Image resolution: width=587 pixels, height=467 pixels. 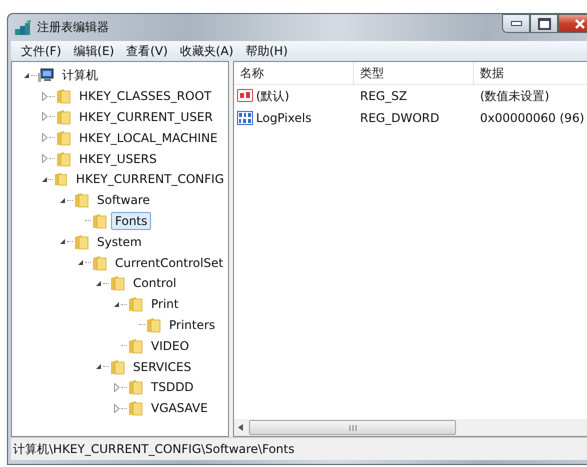 I want to click on value-name: LogPixels, so click(x=284, y=118).